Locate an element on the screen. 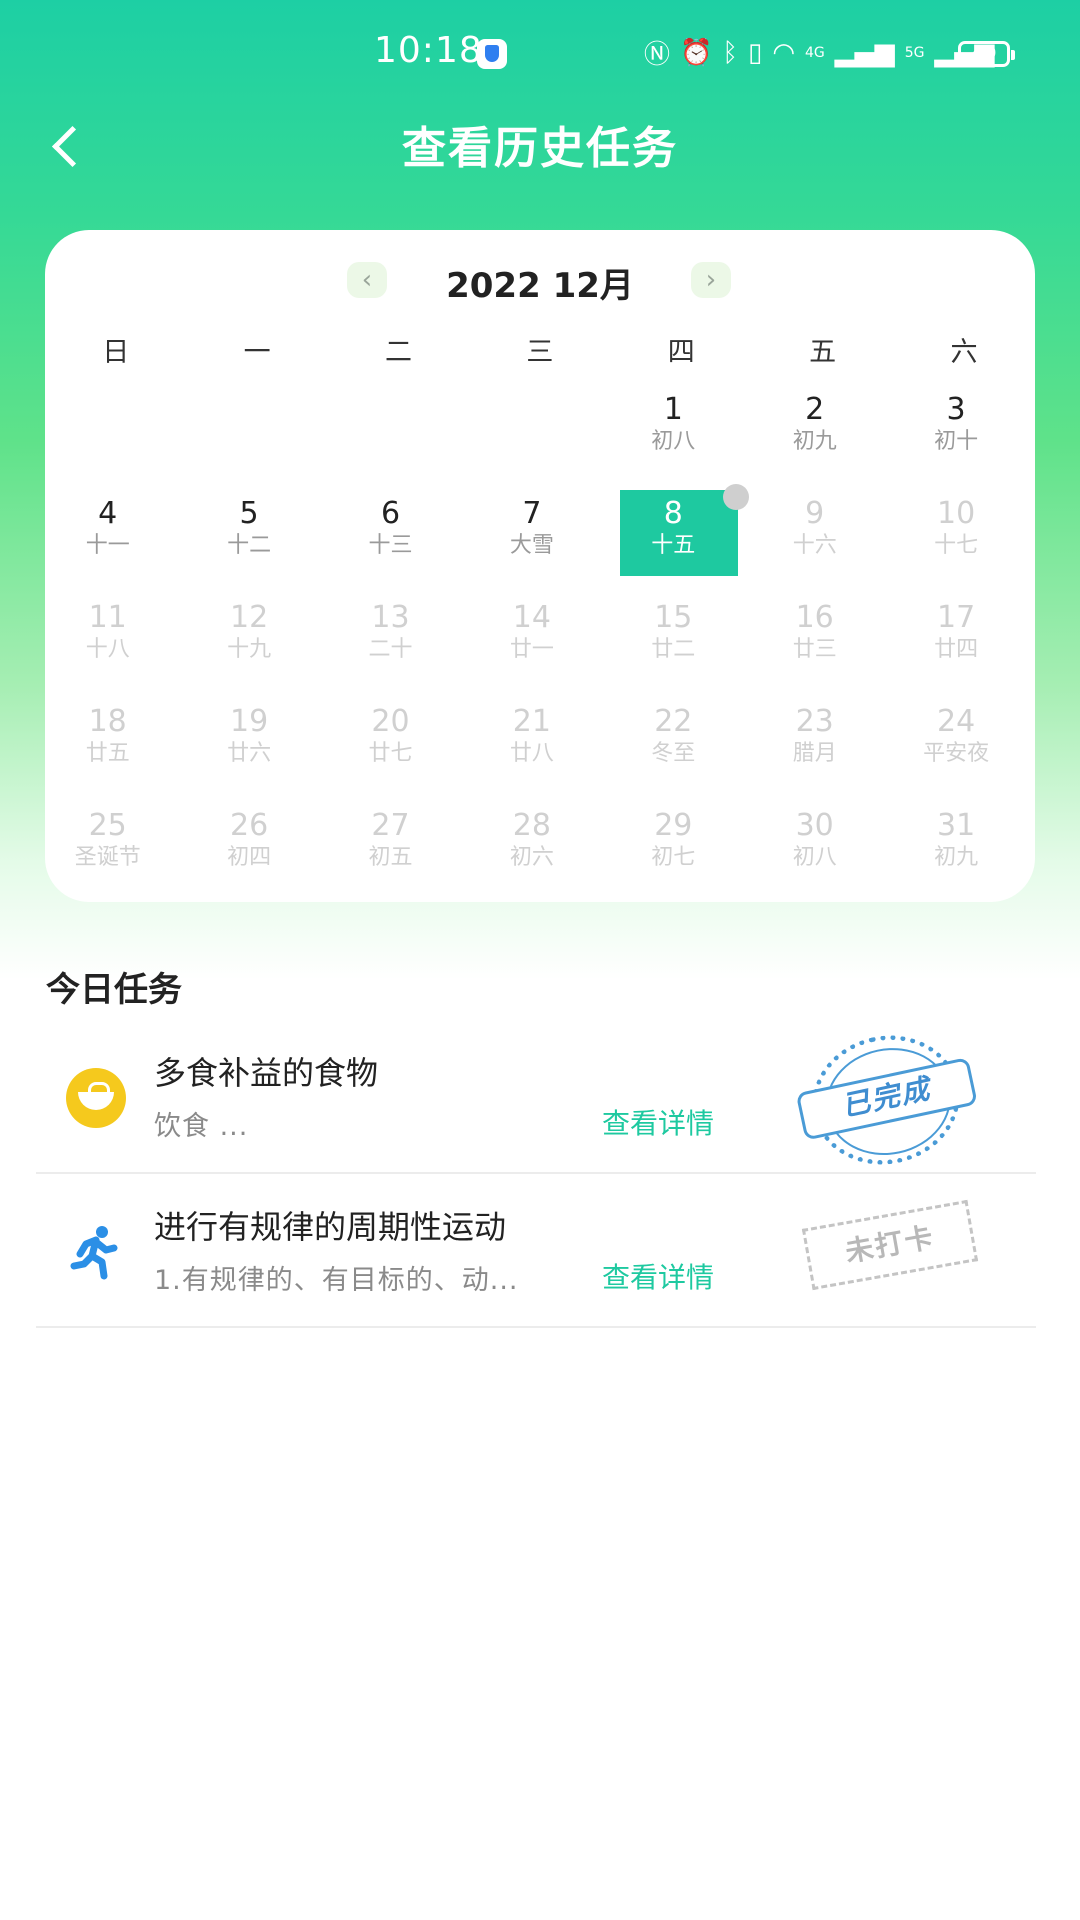 Image resolution: width=1080 pixels, height=1920 pixels. calendar-day: 5 十二 is located at coordinates (248, 546).